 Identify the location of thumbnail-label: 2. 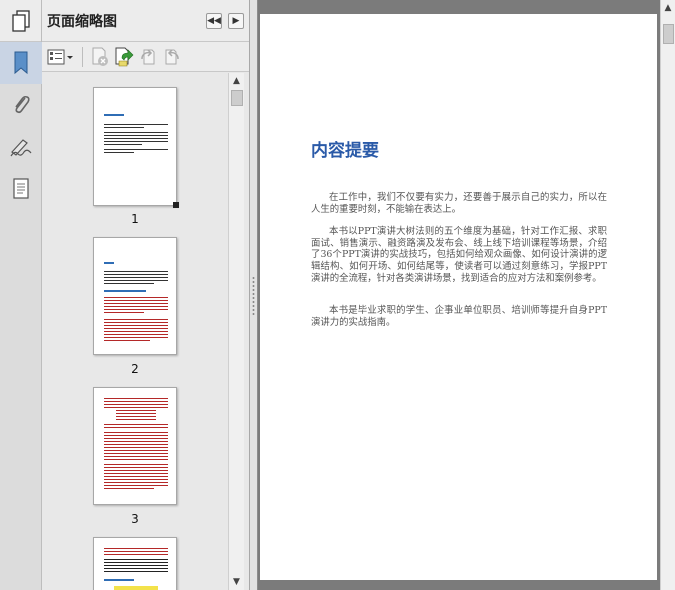
(135, 369).